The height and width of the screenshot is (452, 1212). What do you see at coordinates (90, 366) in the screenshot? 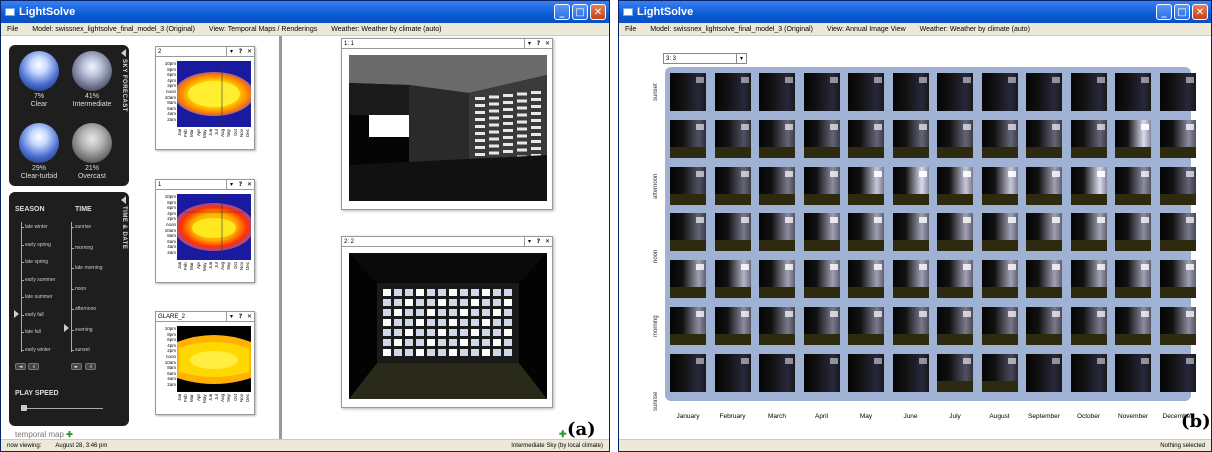
I see `time-pause-button: ॥` at bounding box center [90, 366].